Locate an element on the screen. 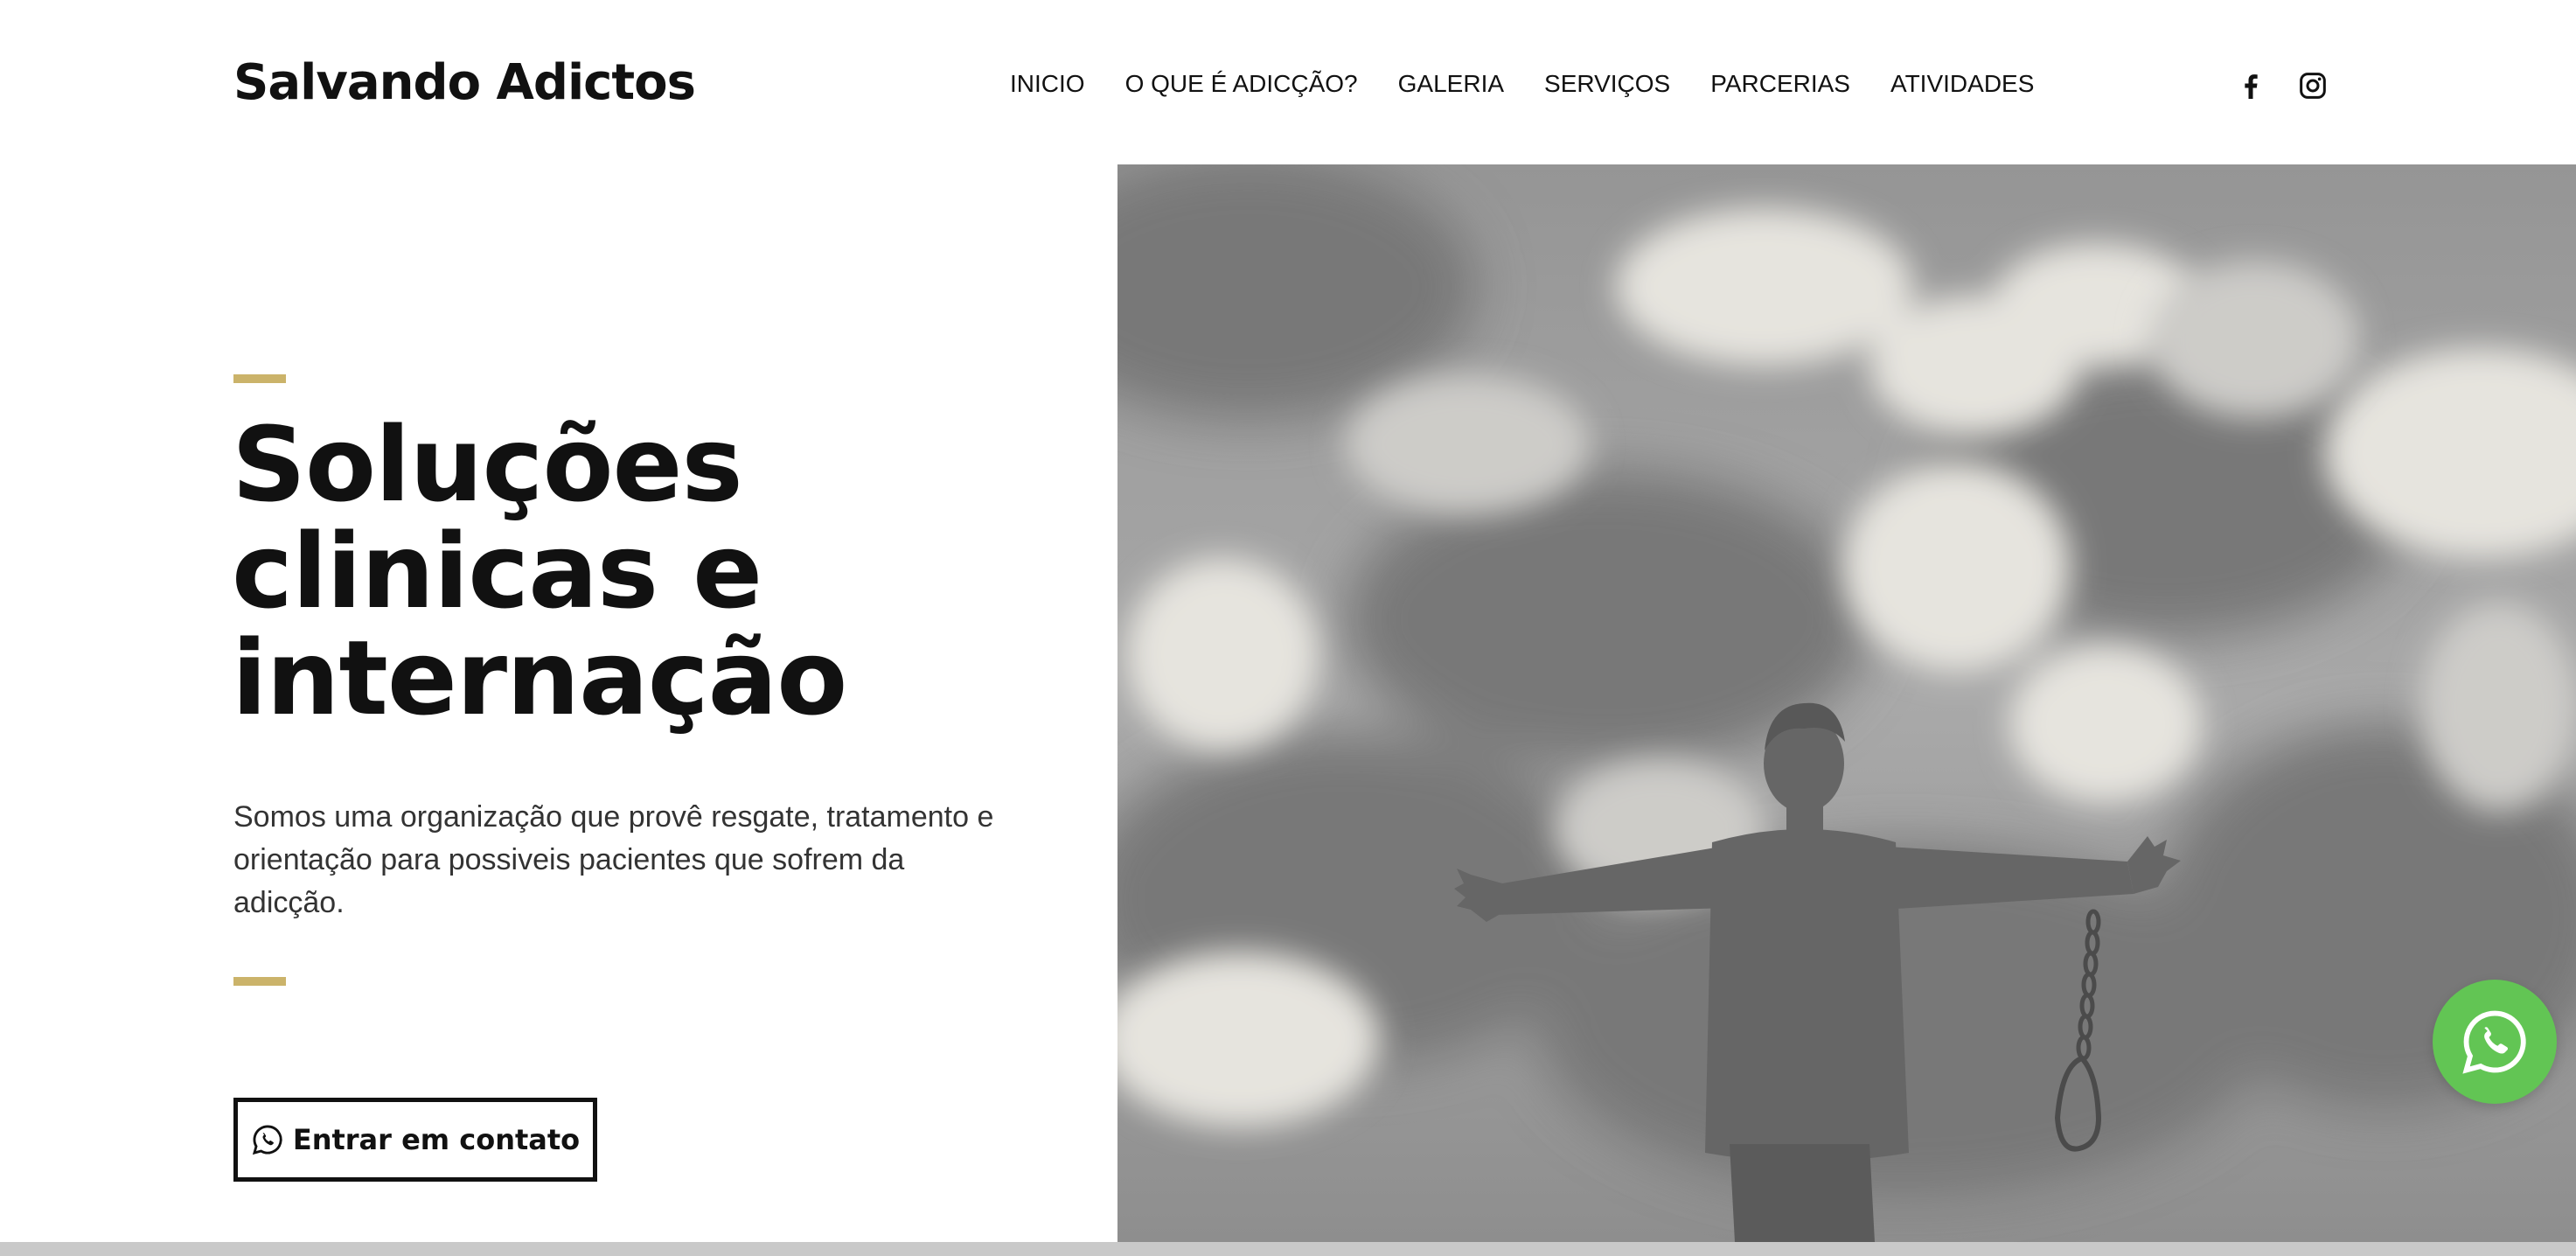 The width and height of the screenshot is (2576, 1256). hero-headline: Soluções clinicas e internação is located at coordinates (539, 571).